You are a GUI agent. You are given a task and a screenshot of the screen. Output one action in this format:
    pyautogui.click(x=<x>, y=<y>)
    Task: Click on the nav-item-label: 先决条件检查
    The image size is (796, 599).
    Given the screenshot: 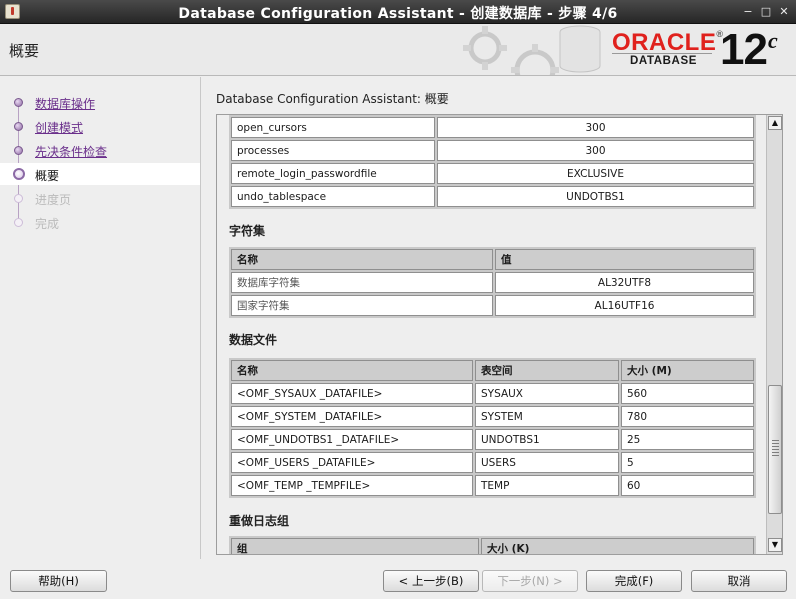 What is the action you would take?
    pyautogui.click(x=71, y=151)
    